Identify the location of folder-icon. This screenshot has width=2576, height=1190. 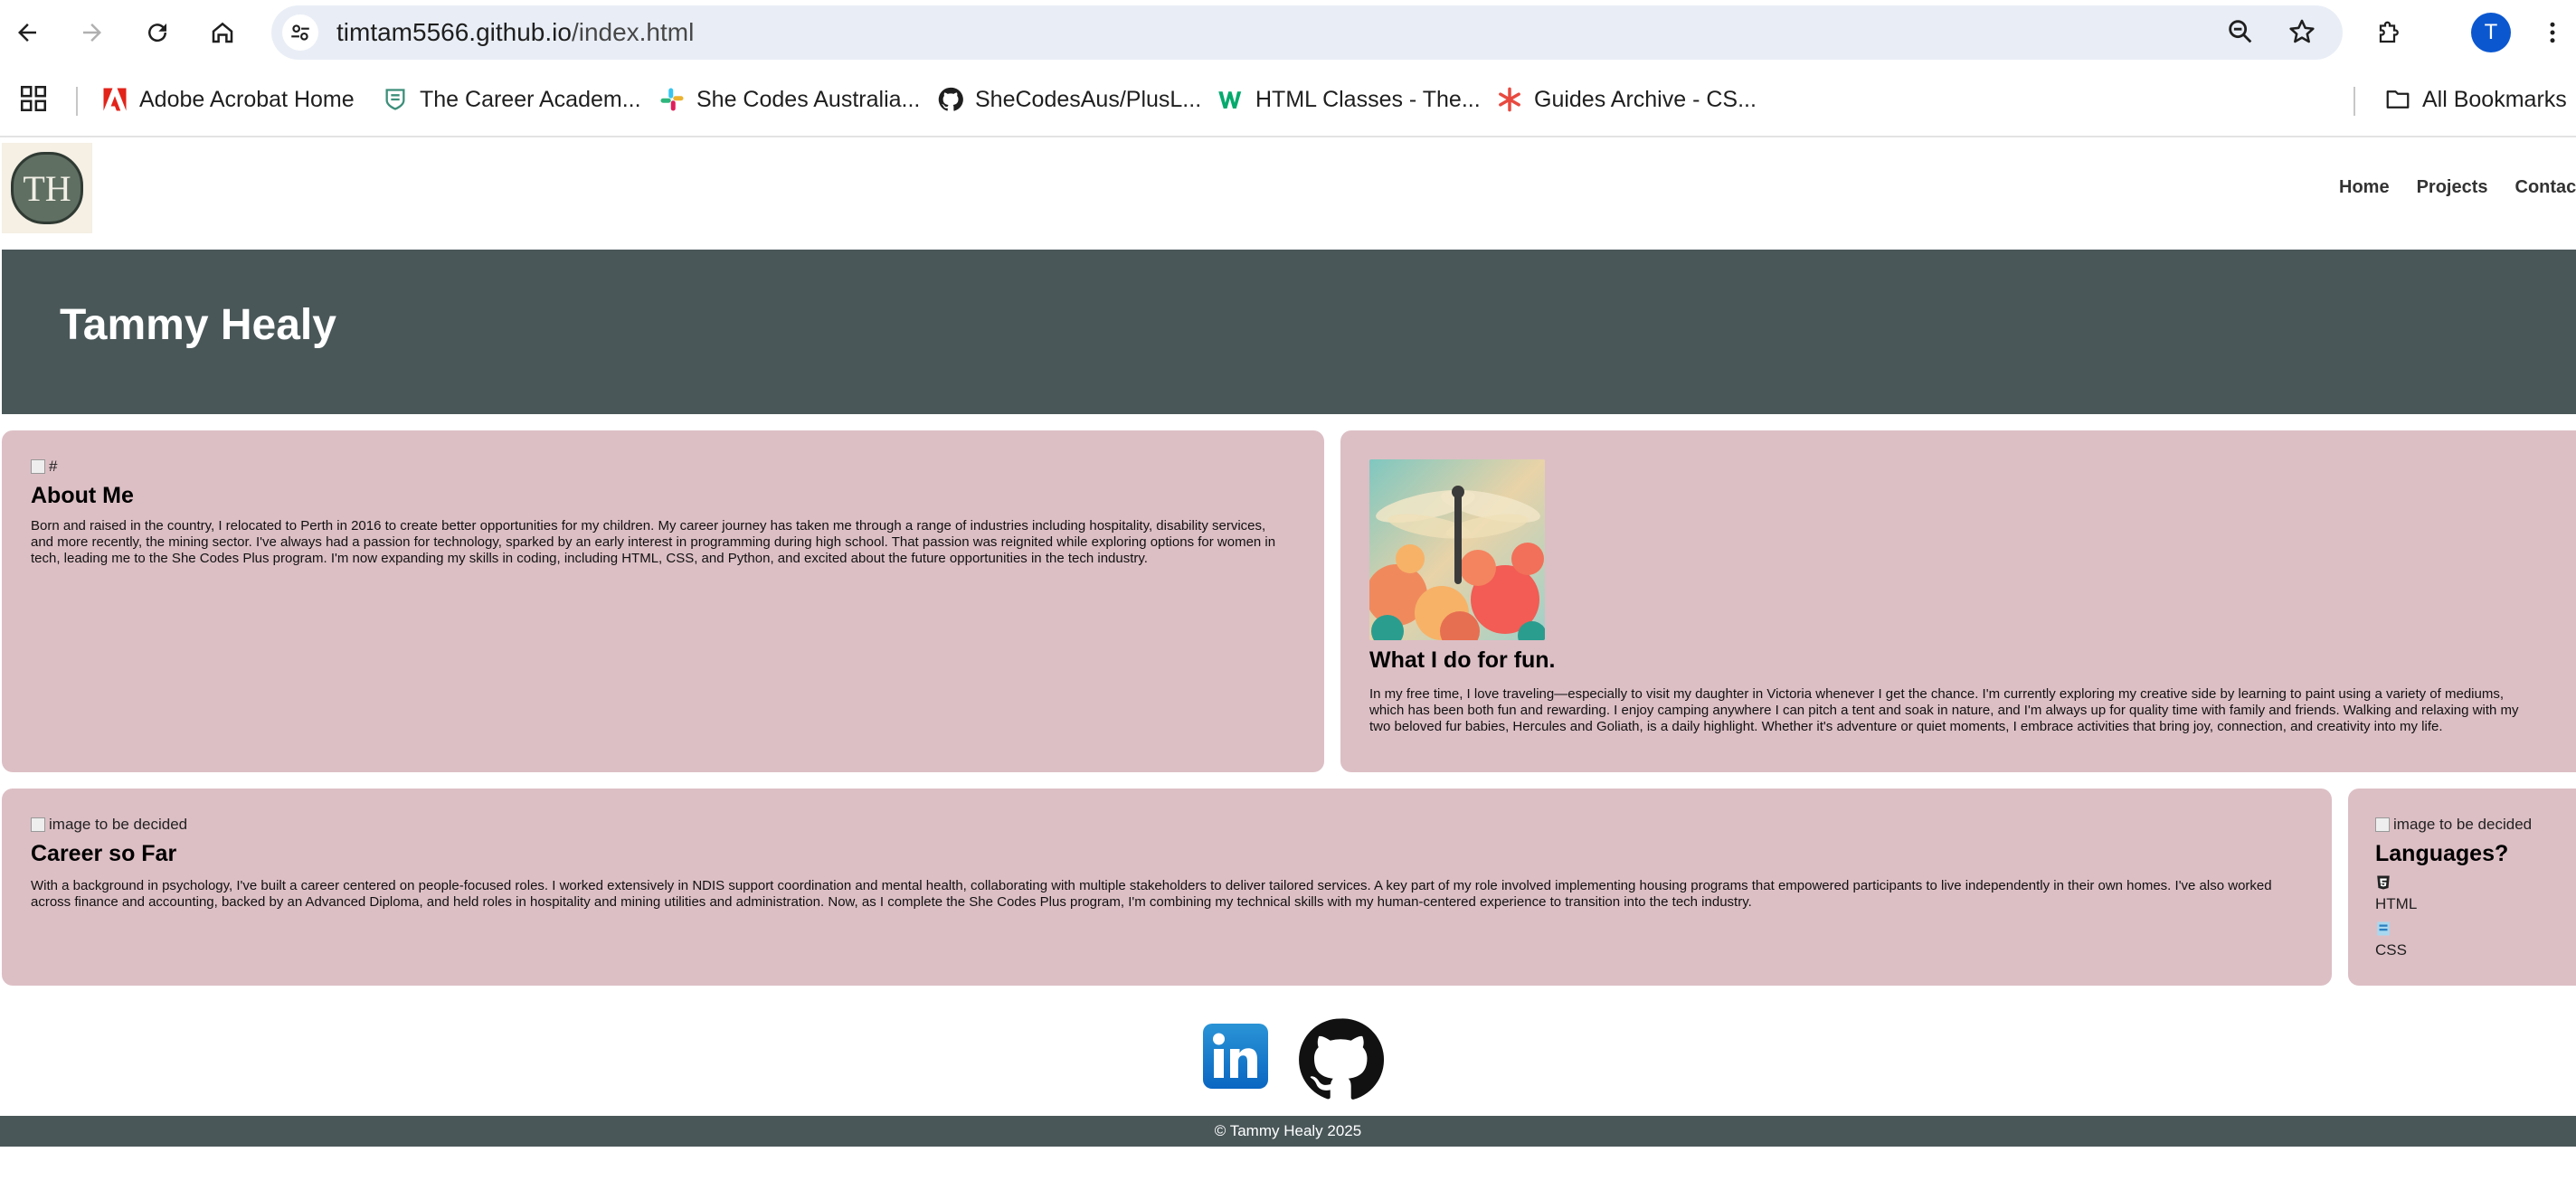
(2397, 100).